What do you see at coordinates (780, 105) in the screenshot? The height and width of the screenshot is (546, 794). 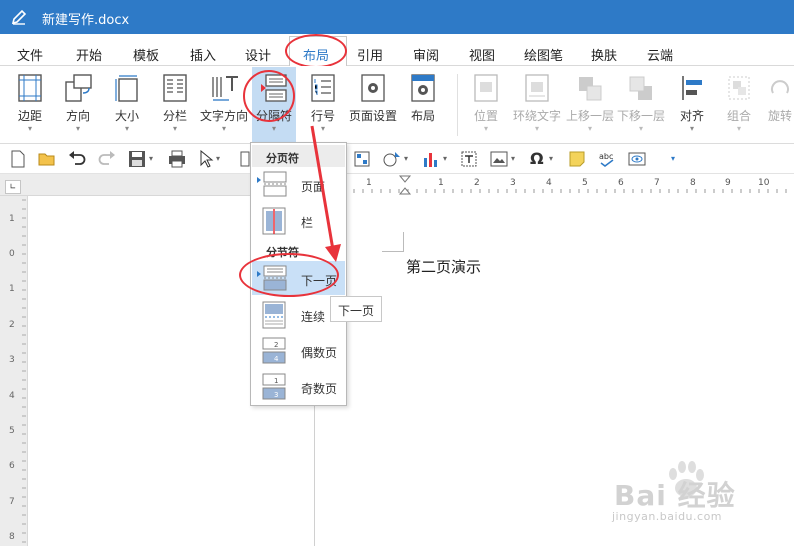 I see `rotate-button: 旋转` at bounding box center [780, 105].